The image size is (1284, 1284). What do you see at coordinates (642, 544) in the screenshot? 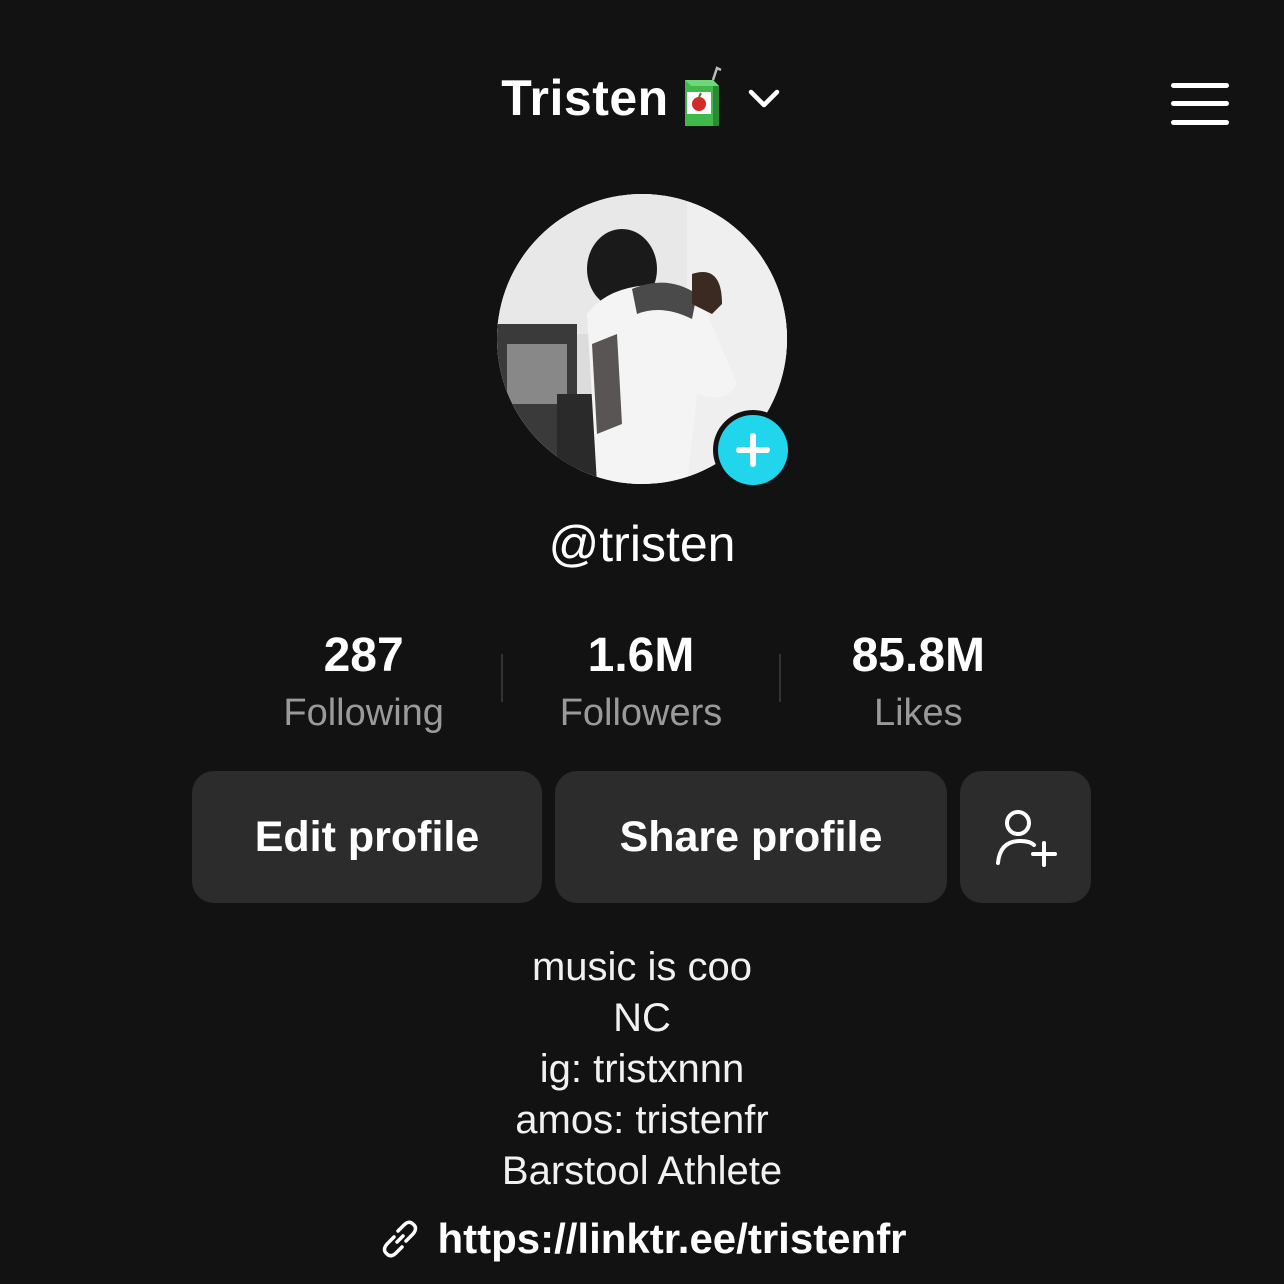
I see `username: @tristen` at bounding box center [642, 544].